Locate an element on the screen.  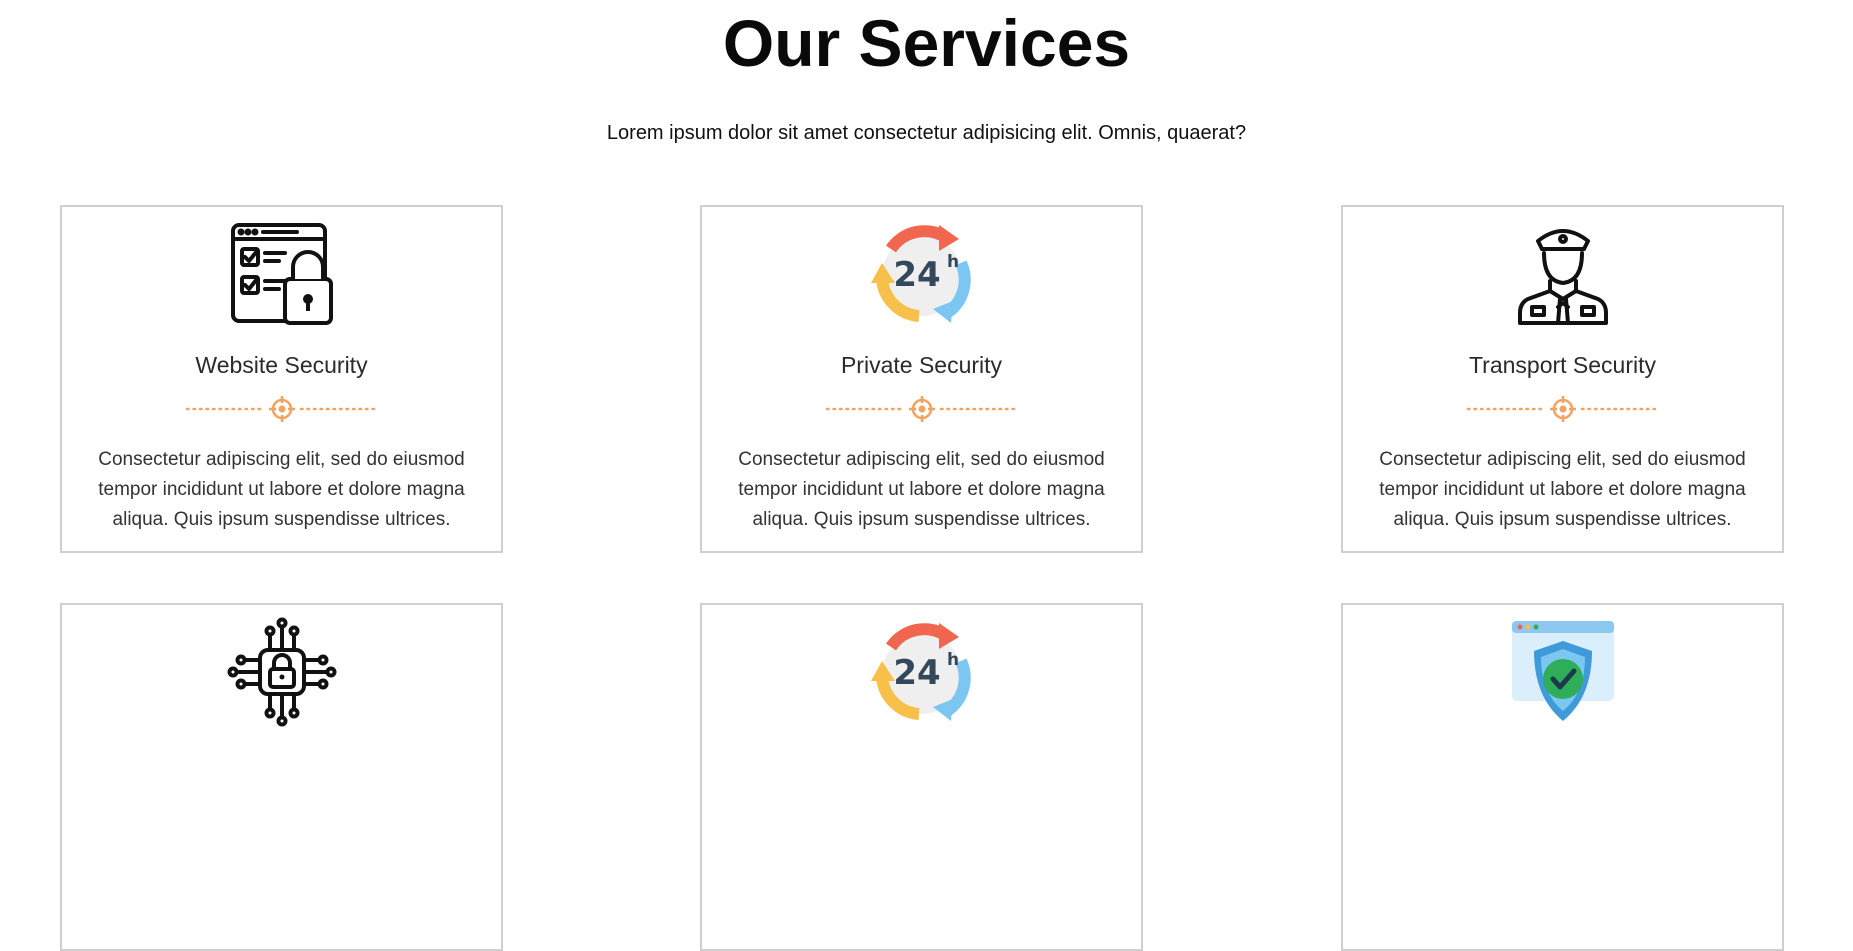
chip-lock-icon is located at coordinates (282, 672).